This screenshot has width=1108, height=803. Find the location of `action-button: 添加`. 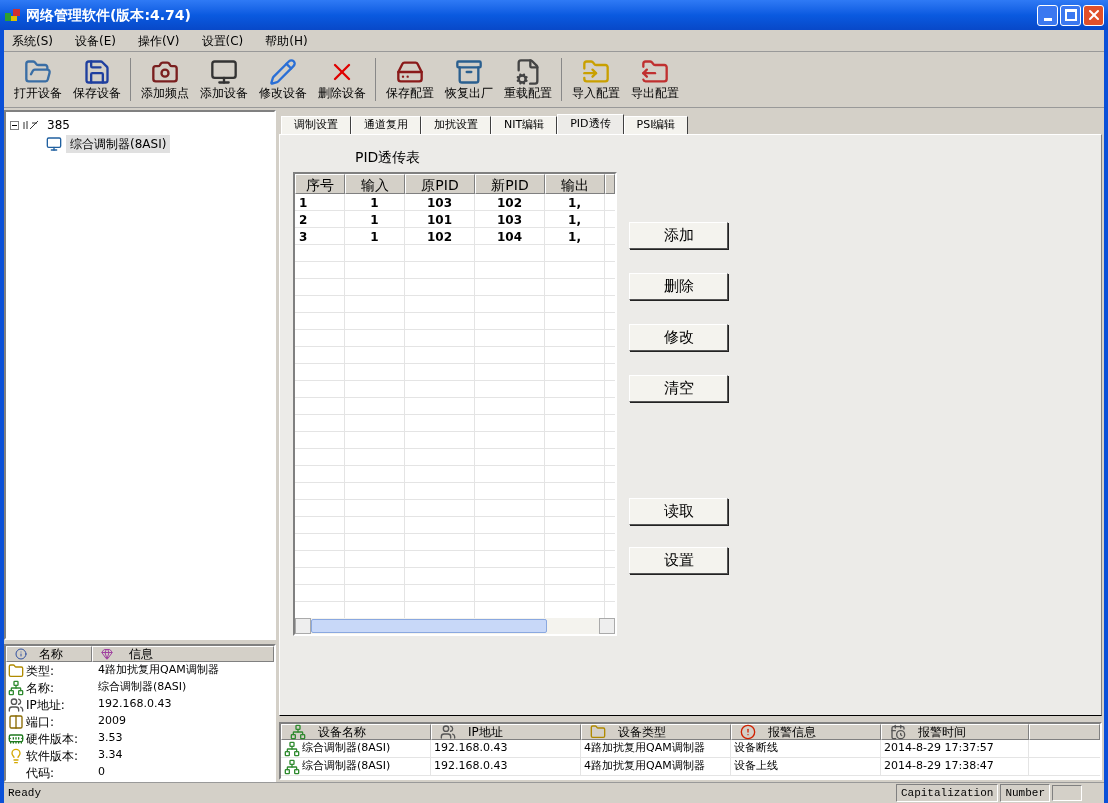

action-button: 添加 is located at coordinates (678, 235).